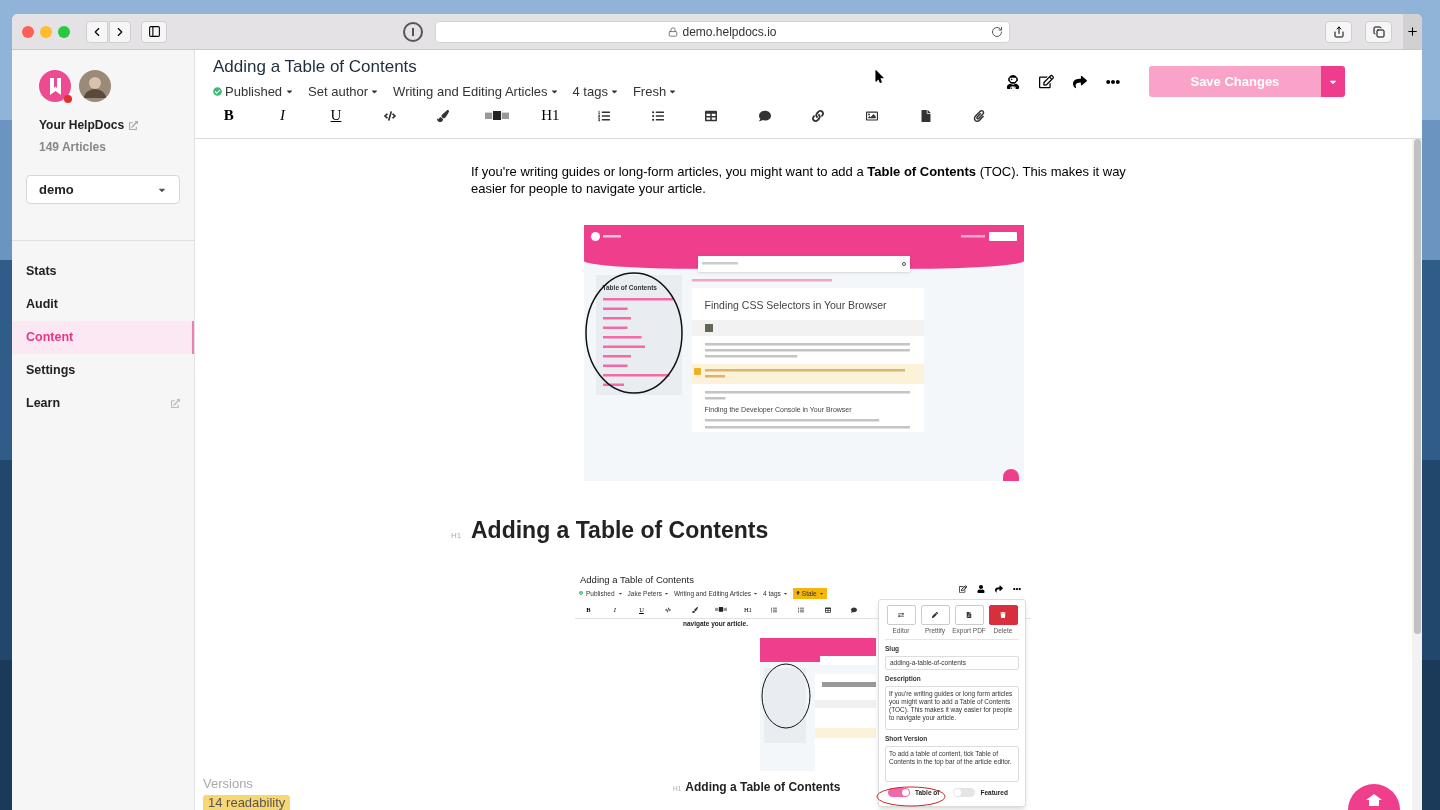 The height and width of the screenshot is (810, 1440). What do you see at coordinates (228, 115) in the screenshot?
I see `bold-button: B` at bounding box center [228, 115].